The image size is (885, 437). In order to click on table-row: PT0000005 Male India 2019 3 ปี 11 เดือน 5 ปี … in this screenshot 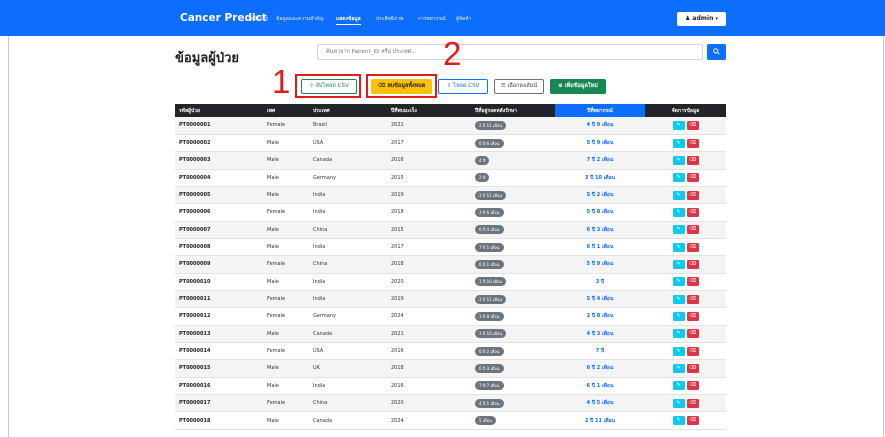, I will do `click(450, 195)`.